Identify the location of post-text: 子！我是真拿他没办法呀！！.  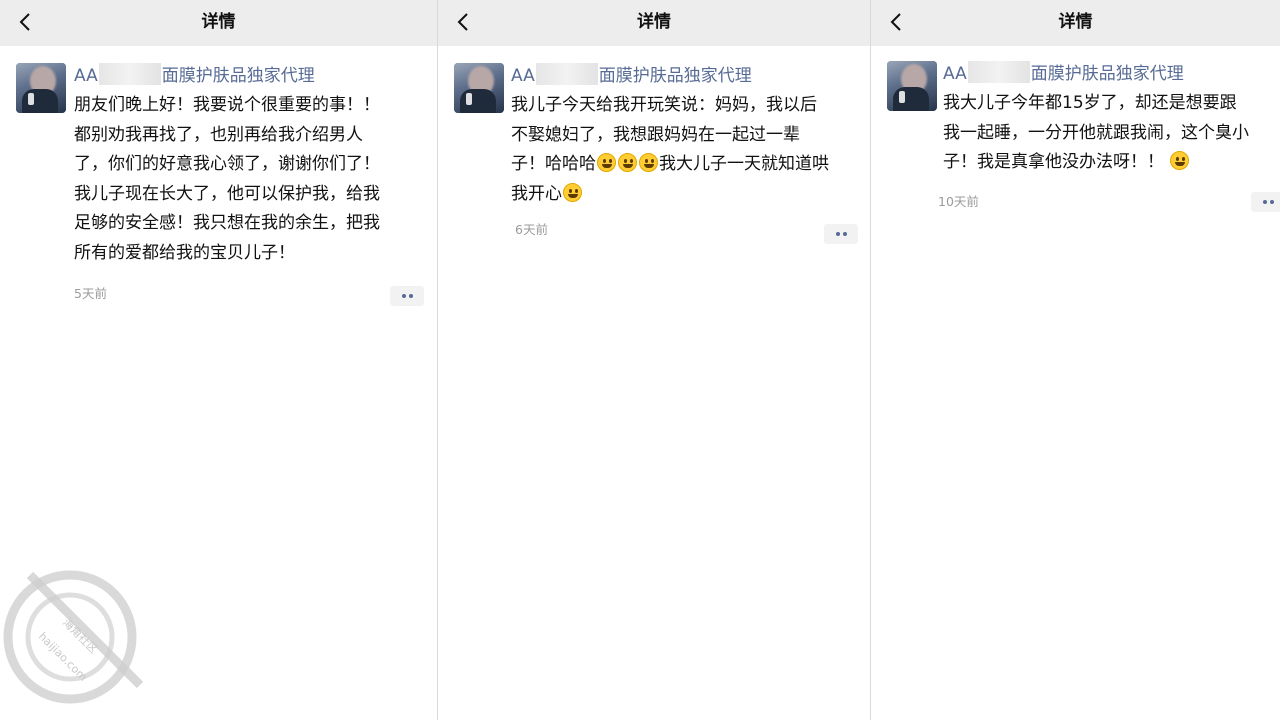
(1053, 162).